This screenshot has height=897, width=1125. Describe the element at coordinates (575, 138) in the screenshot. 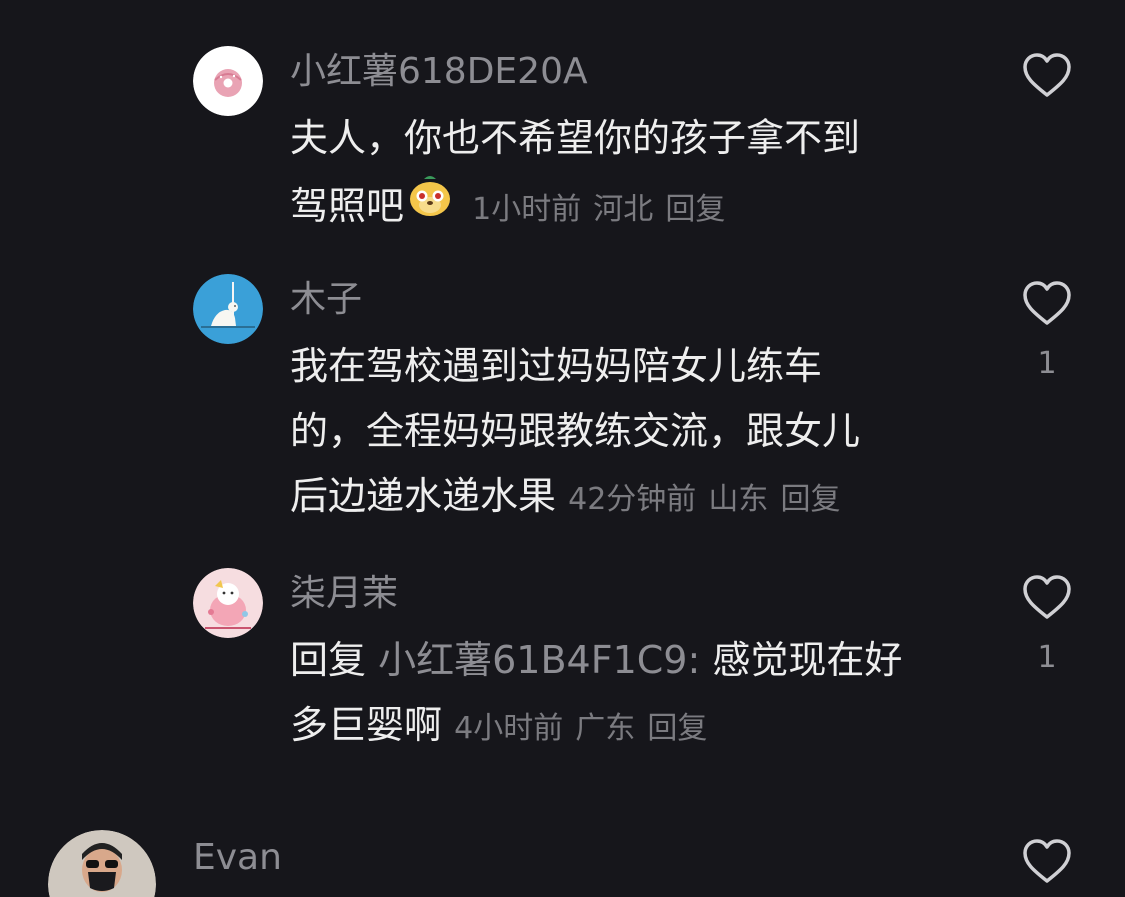

I see `comment-line: 夫人，你也不希望你的孩子拿不到` at that location.